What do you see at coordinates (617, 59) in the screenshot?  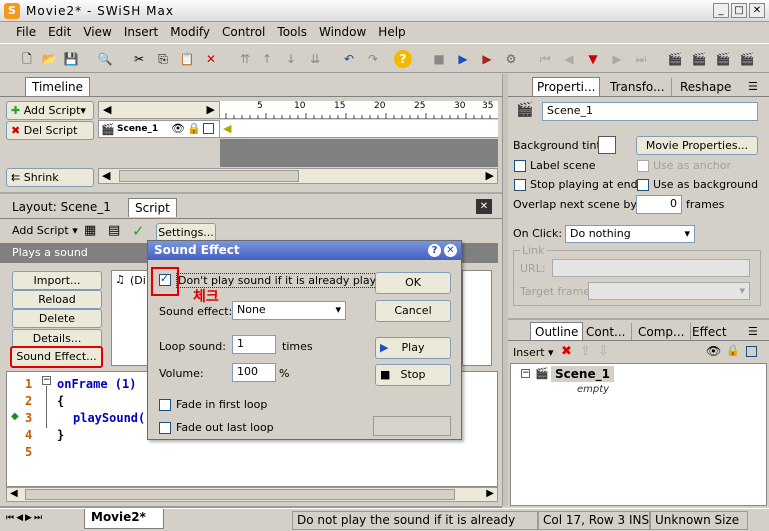 I see `next-frame-icon: ▶` at bounding box center [617, 59].